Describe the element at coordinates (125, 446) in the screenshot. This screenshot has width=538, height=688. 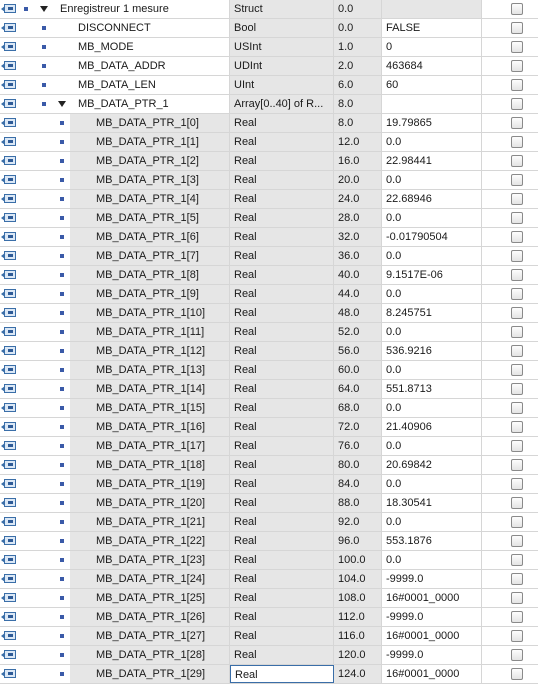
I see `name-cell: MB_DATA_PTR_1[17]` at that location.